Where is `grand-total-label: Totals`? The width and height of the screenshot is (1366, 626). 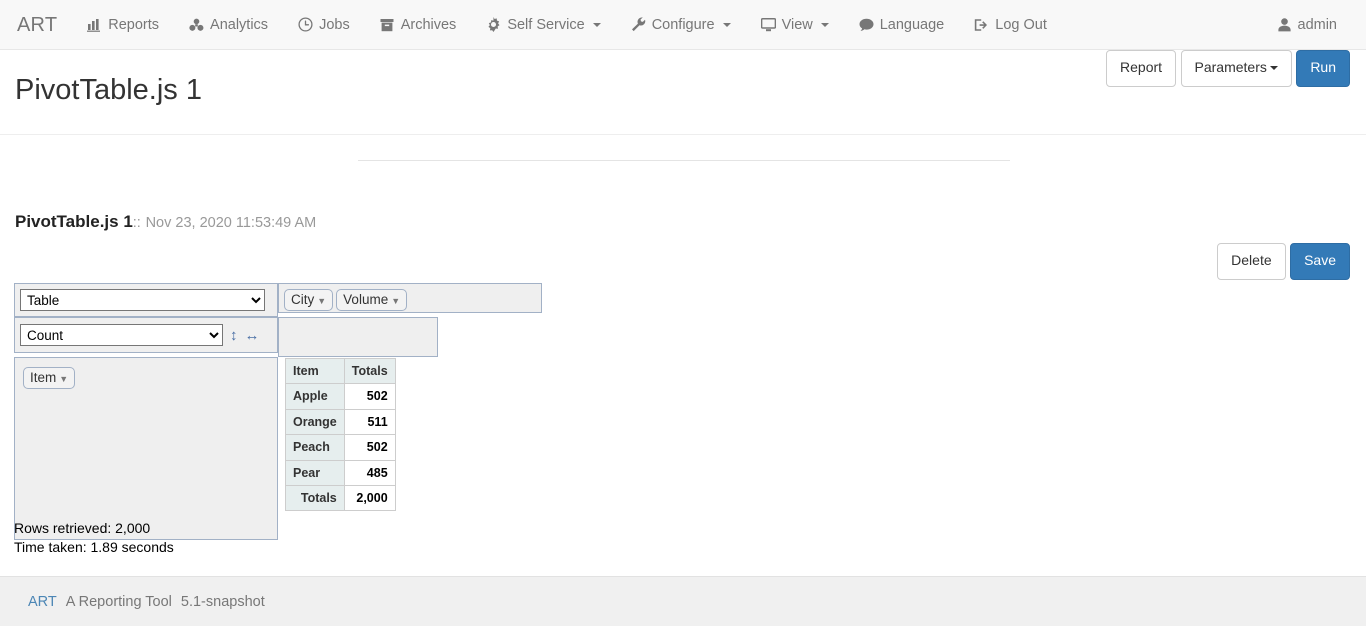 grand-total-label: Totals is located at coordinates (315, 498).